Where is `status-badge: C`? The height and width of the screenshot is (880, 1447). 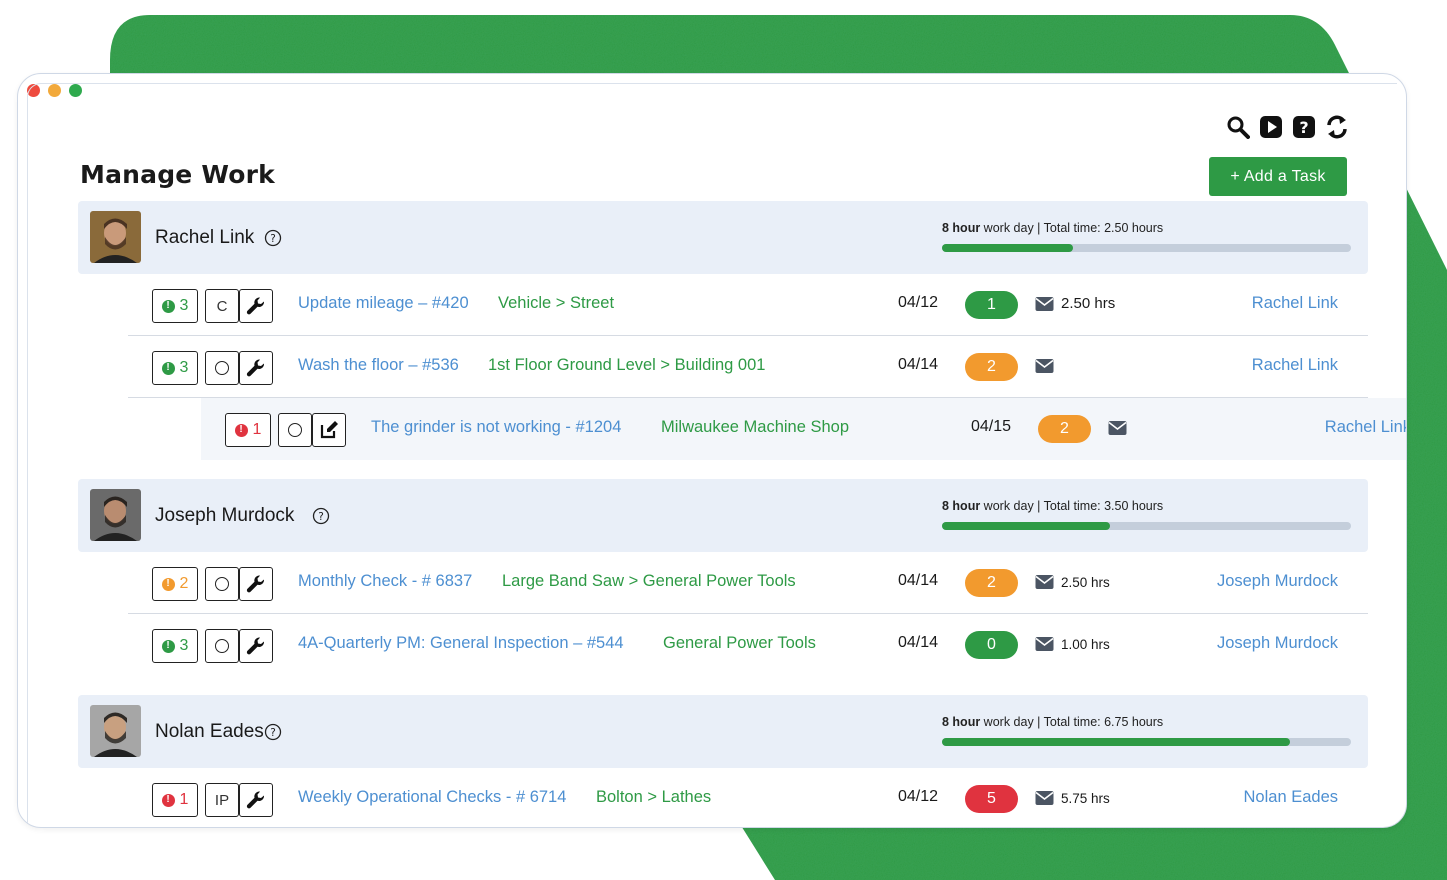 status-badge: C is located at coordinates (222, 306).